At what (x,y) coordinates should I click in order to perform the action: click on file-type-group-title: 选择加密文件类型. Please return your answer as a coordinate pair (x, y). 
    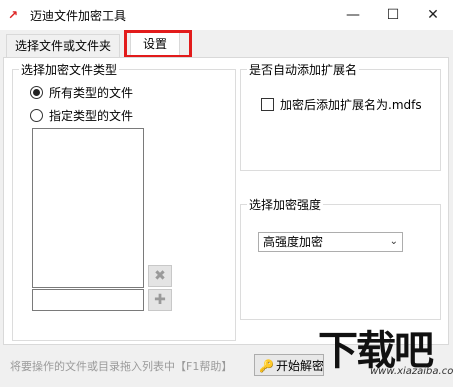
    Looking at the image, I should click on (69, 69).